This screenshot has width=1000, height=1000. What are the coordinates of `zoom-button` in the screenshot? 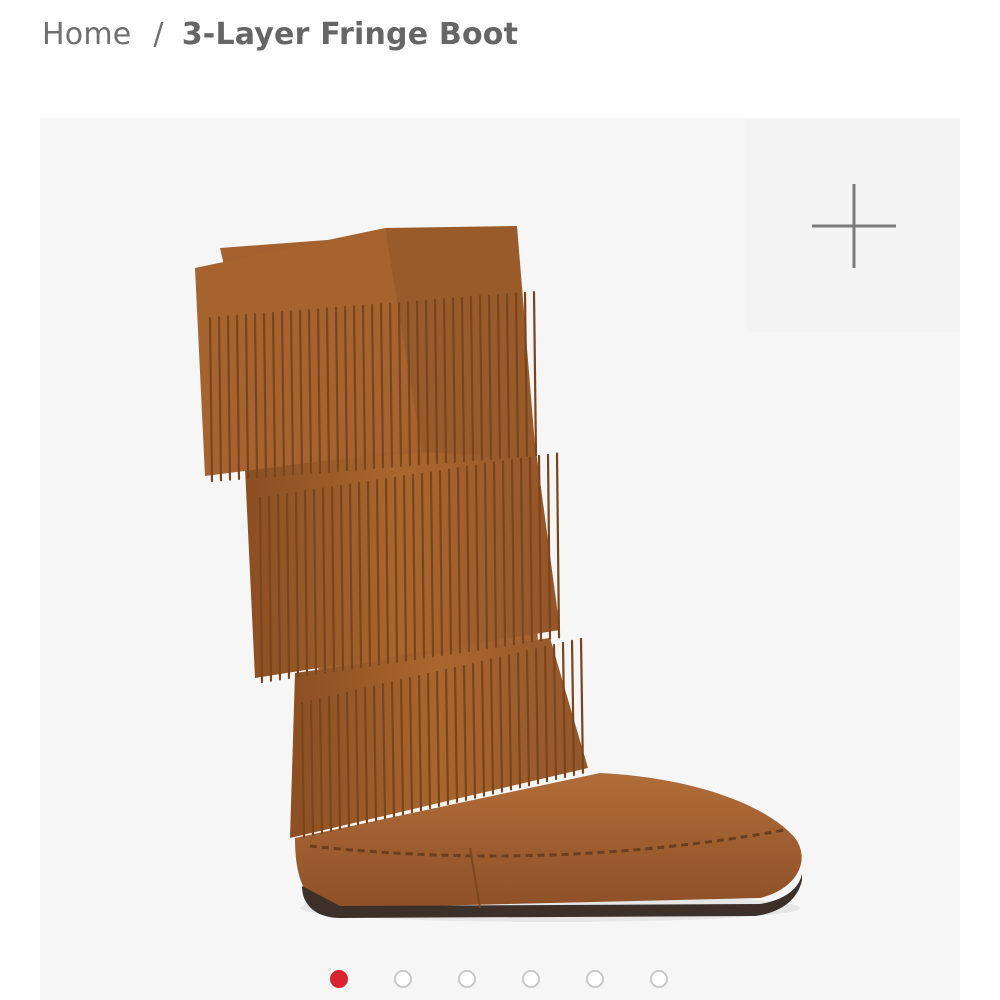 It's located at (853, 225).